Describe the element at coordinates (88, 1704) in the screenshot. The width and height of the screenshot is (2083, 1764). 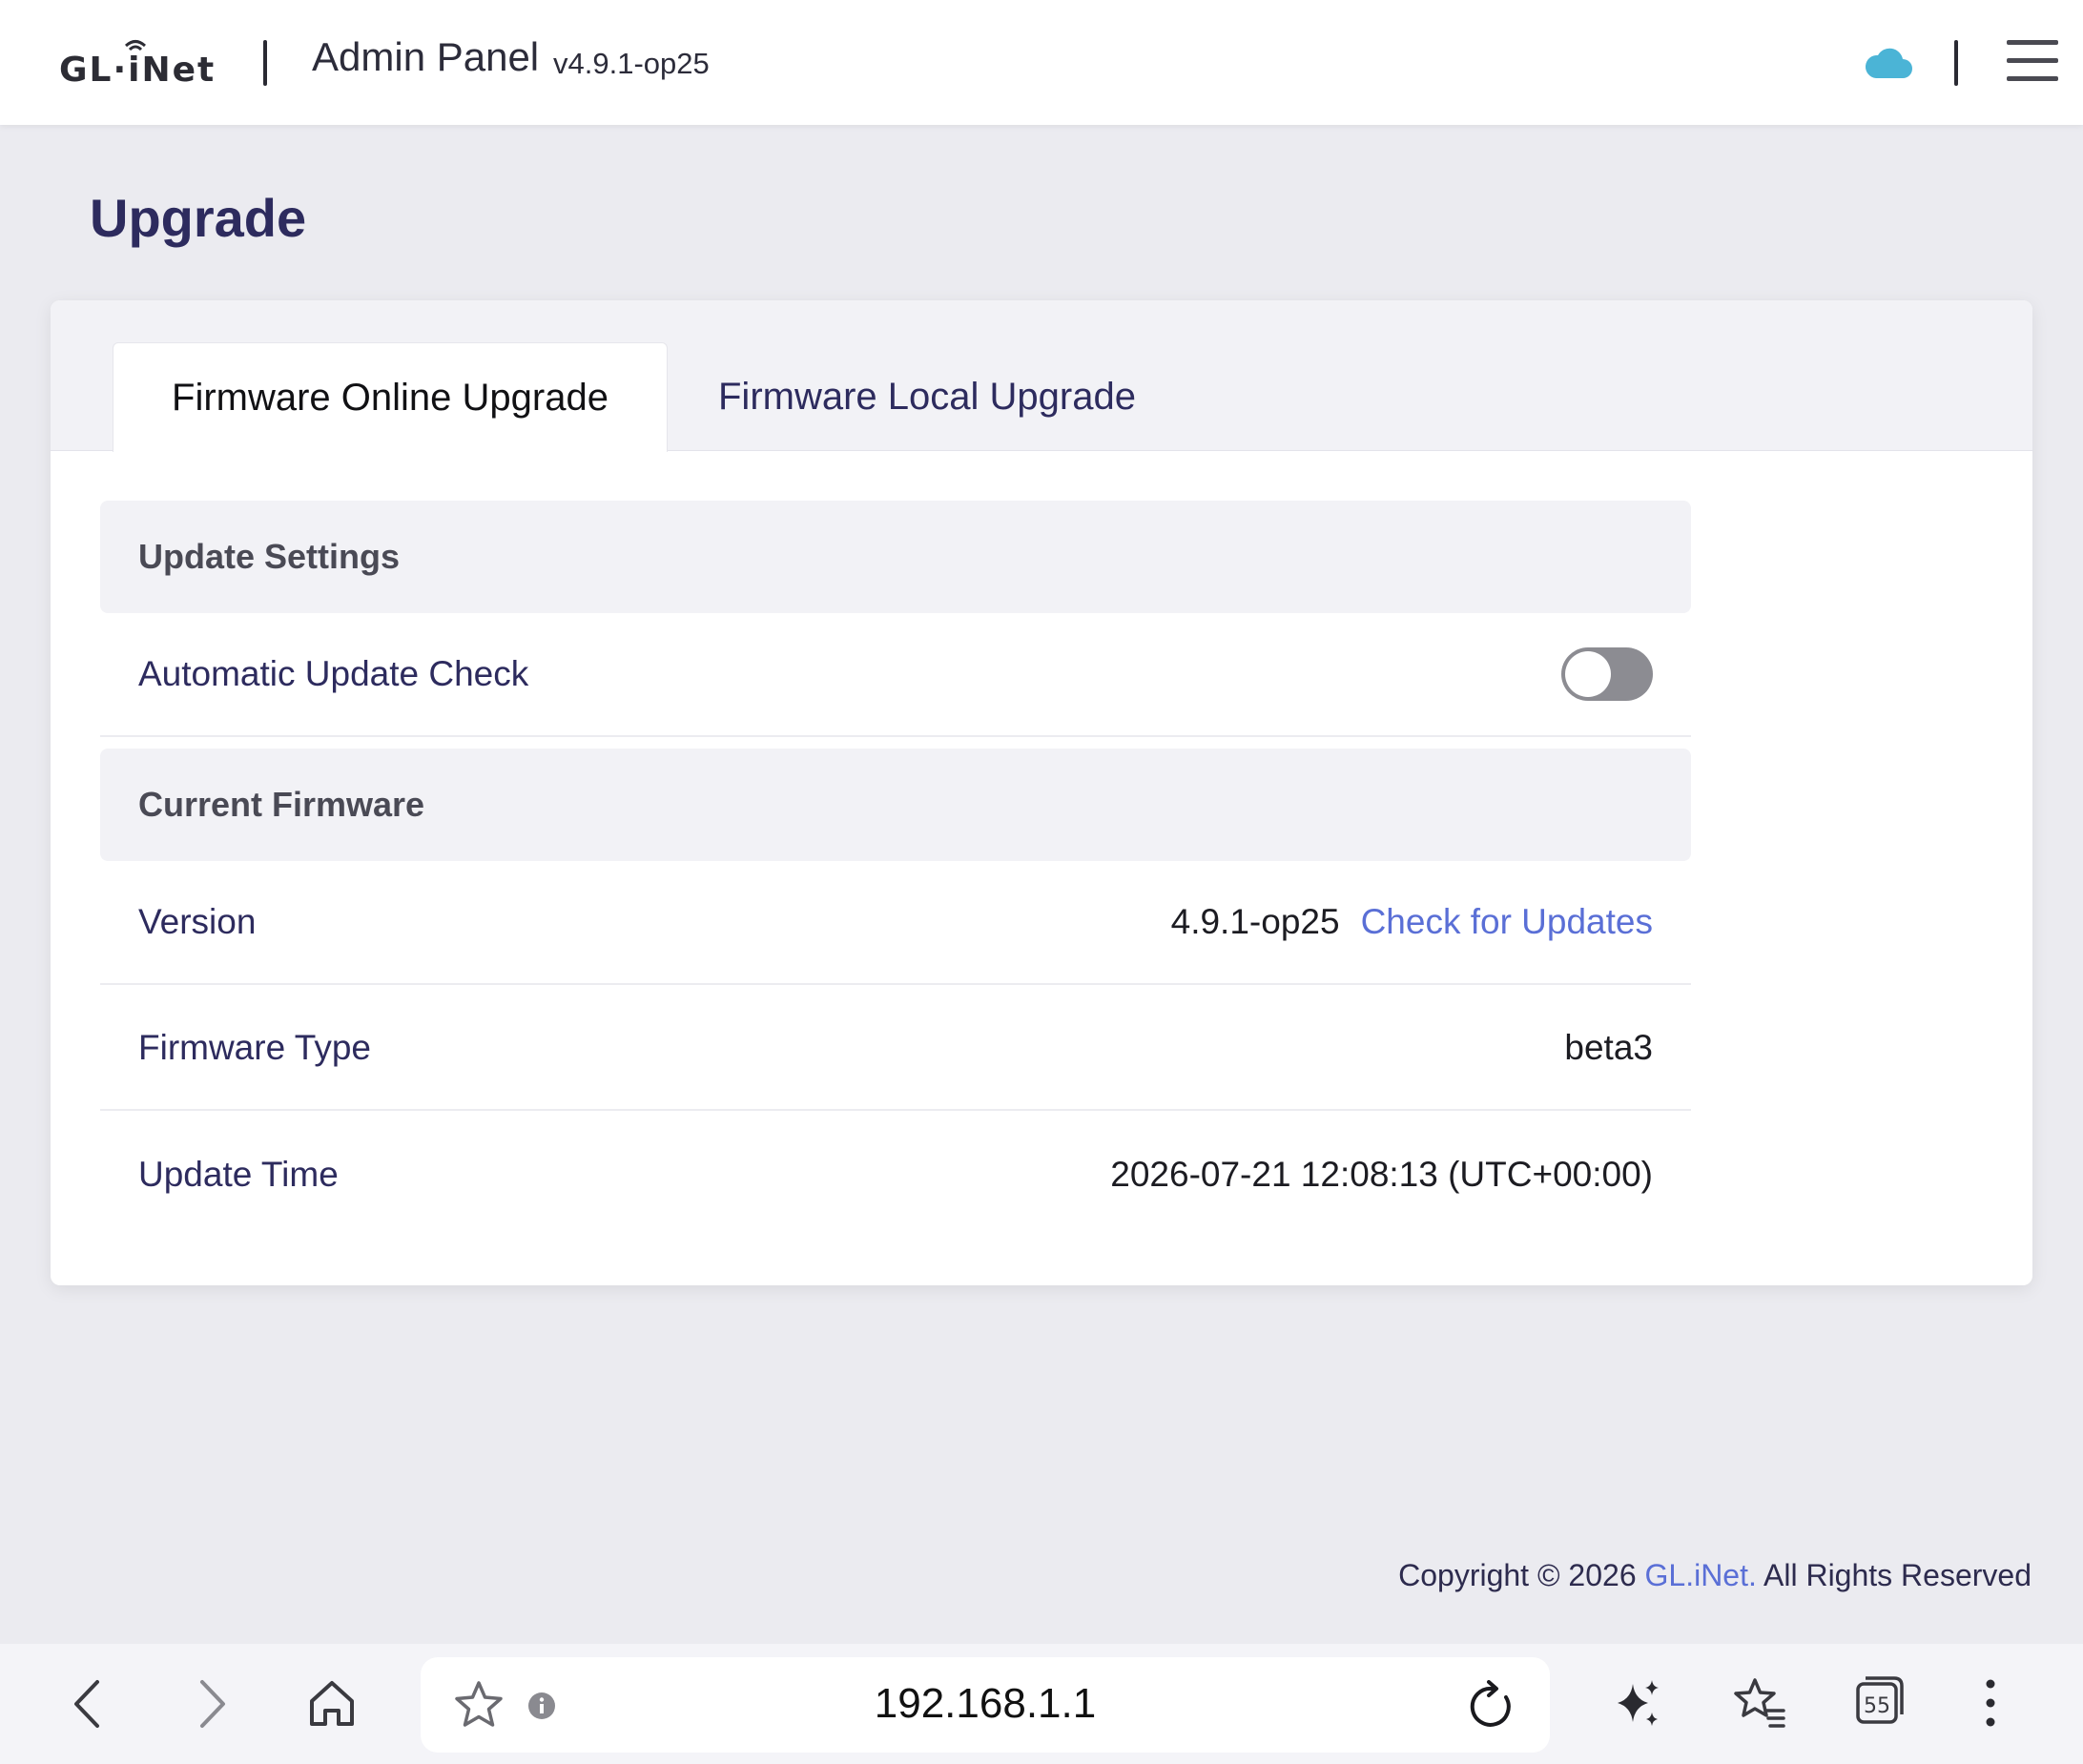
I see `back-icon` at that location.